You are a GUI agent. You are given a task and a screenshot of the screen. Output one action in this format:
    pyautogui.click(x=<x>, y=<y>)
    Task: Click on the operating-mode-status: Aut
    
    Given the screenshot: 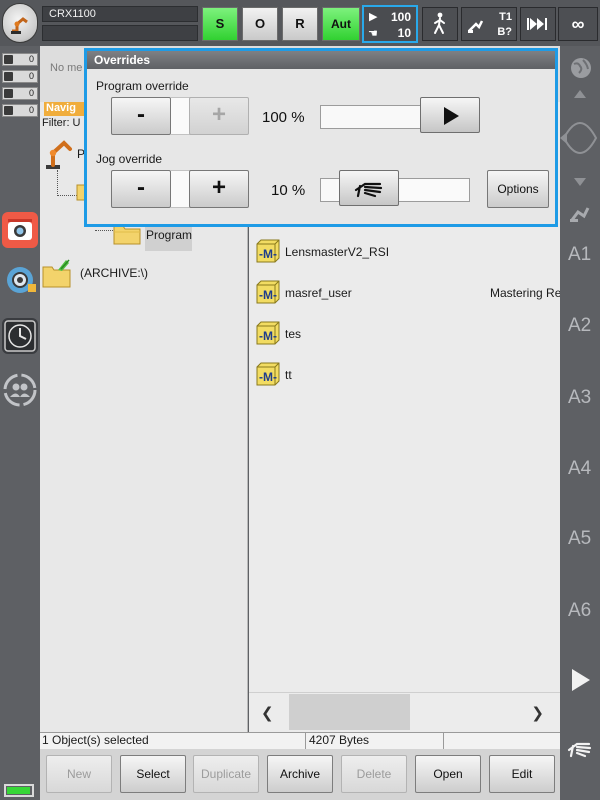 What is the action you would take?
    pyautogui.click(x=341, y=24)
    